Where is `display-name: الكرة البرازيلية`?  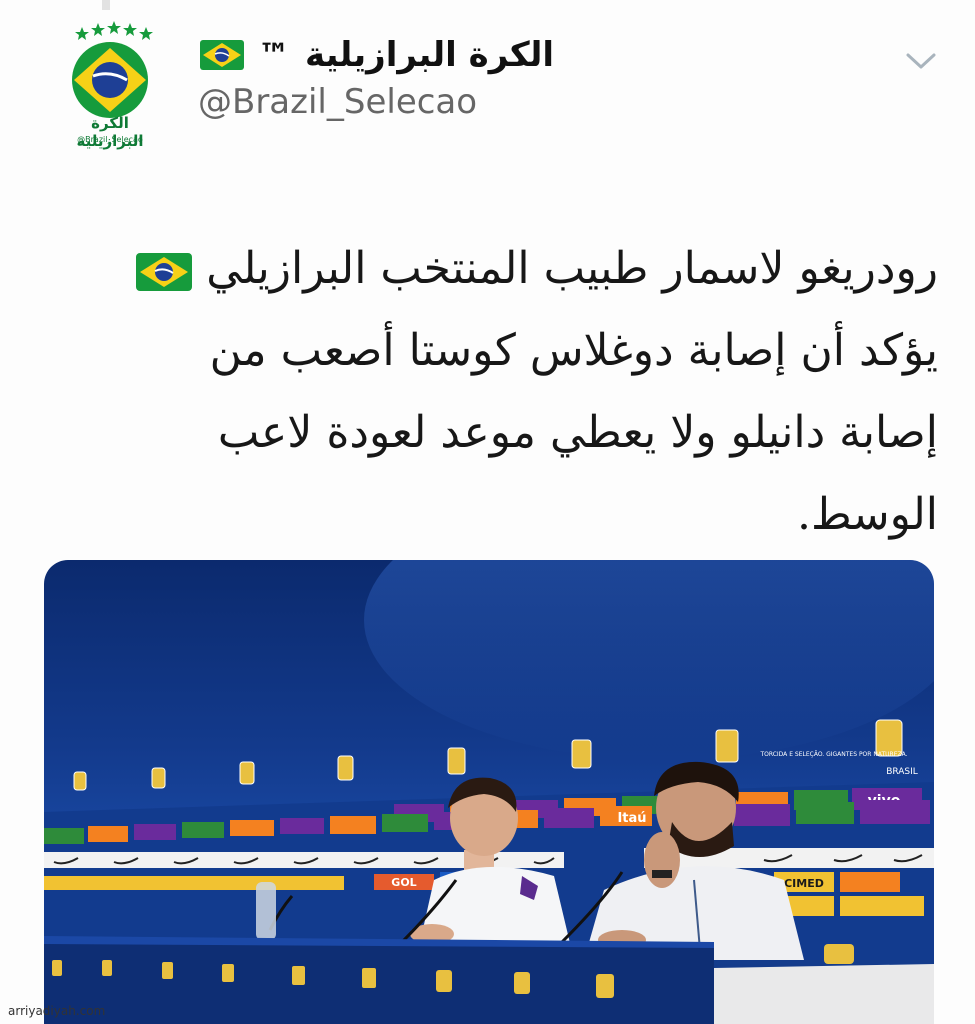
display-name: الكرة البرازيلية is located at coordinates (430, 55).